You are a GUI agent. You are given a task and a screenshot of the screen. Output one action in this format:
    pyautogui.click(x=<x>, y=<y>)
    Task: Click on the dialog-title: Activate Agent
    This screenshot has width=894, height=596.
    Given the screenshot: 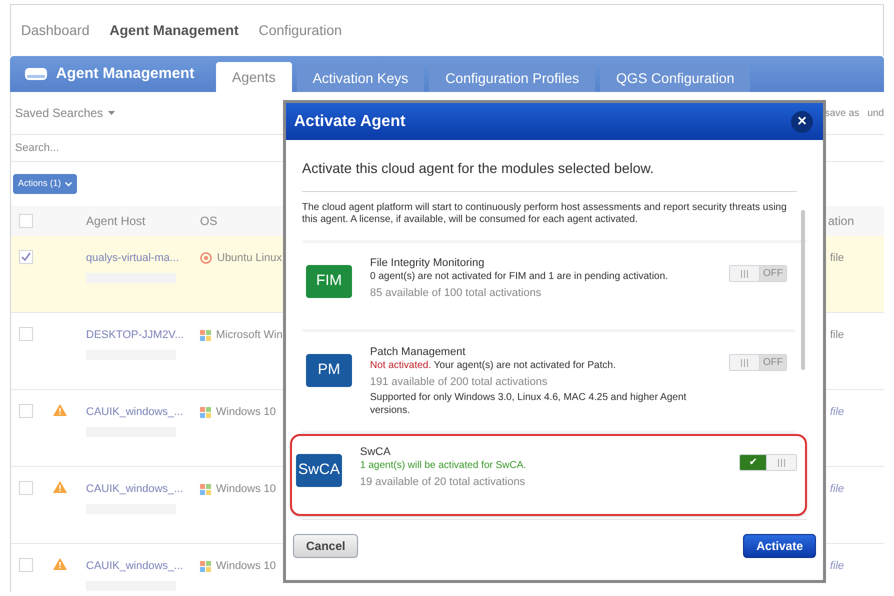 What is the action you would take?
    pyautogui.click(x=350, y=122)
    